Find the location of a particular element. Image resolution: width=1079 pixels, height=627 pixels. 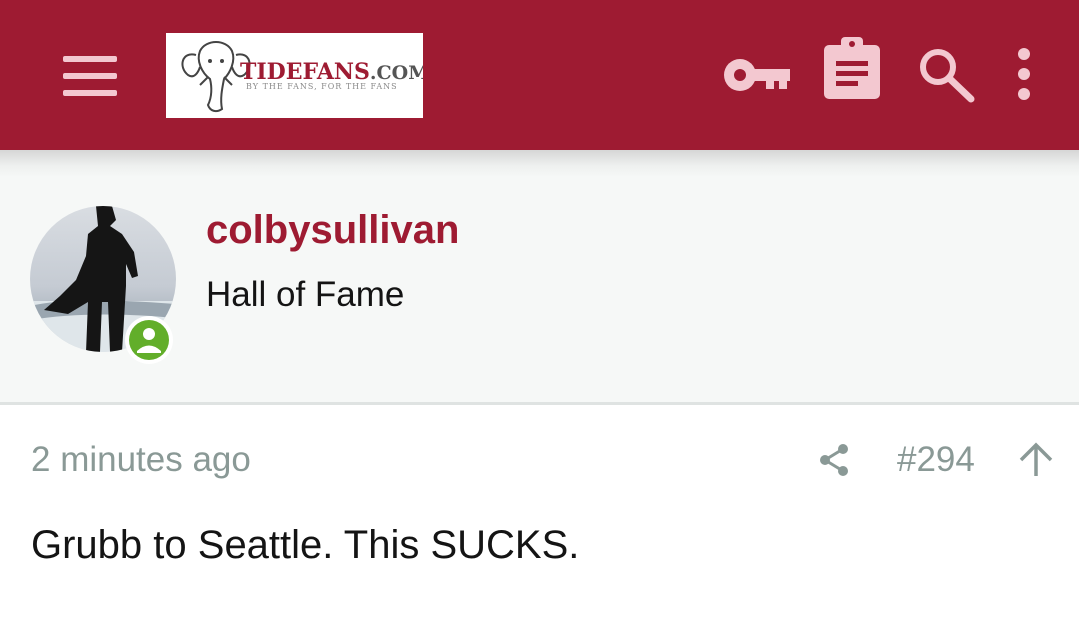

site-logo: TIDEFANS.COM BY THE FANS, FOR THE FANS is located at coordinates (294, 75).